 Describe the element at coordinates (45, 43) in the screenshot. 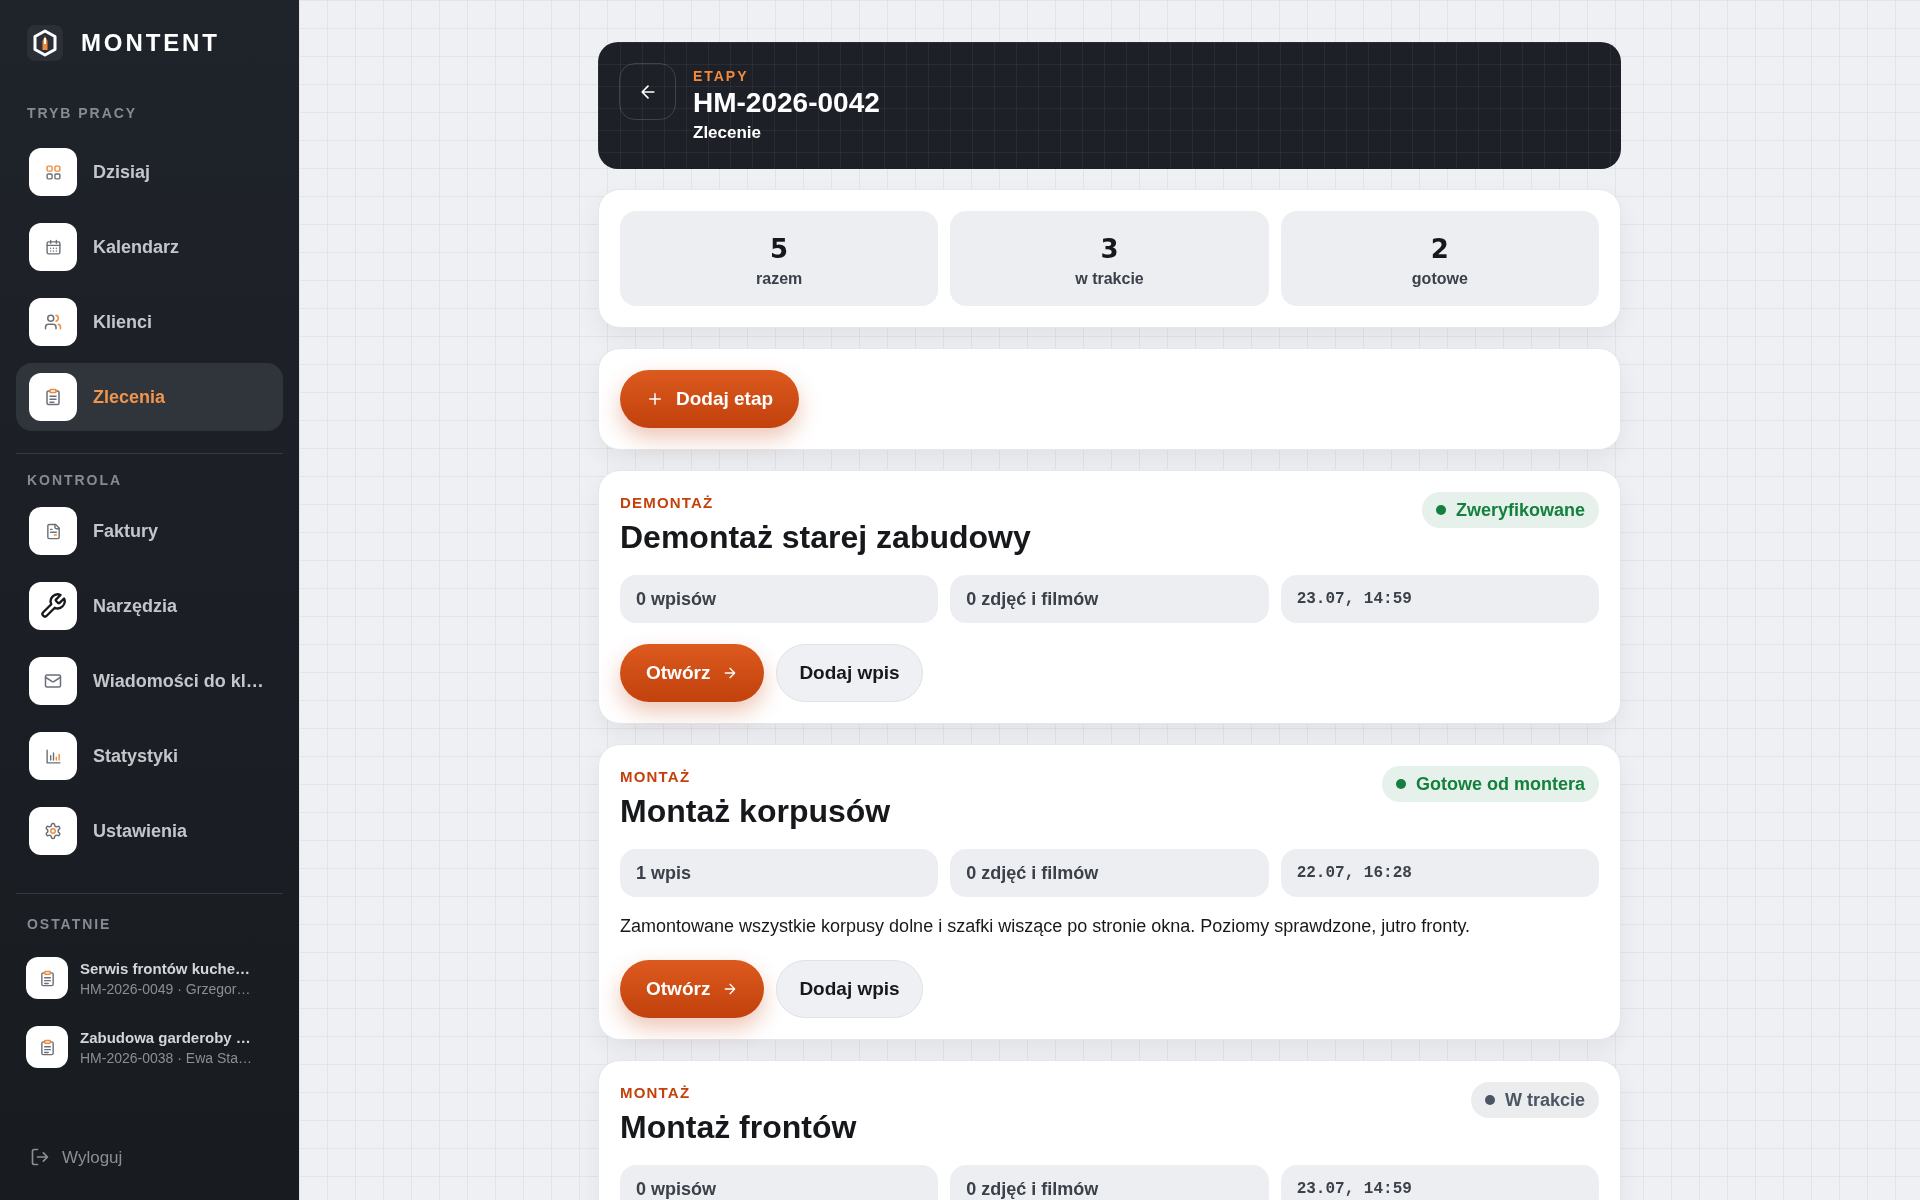

I see `logo-icon` at that location.